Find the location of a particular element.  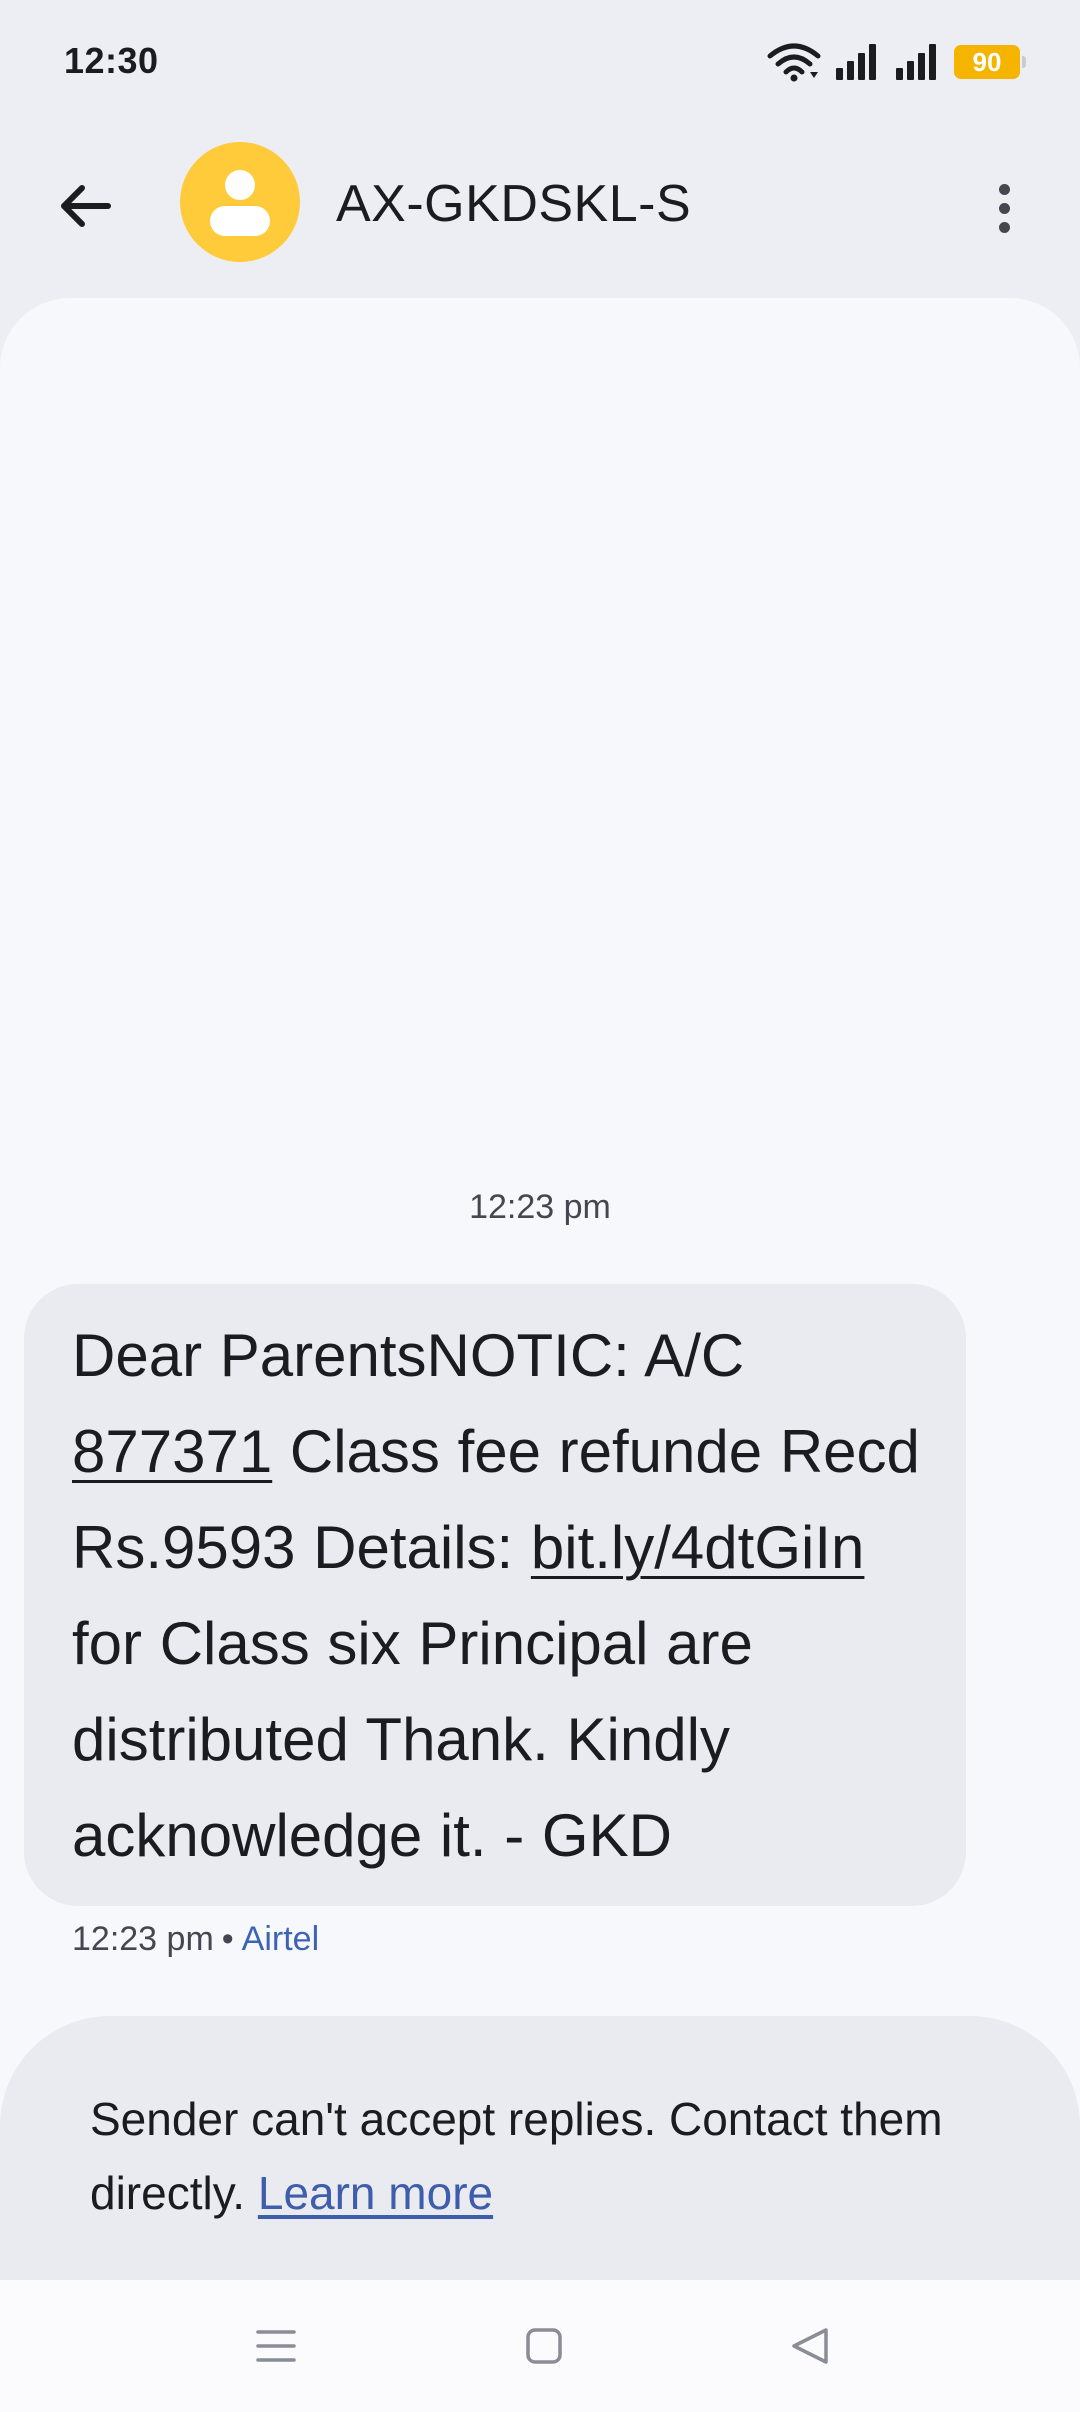

nav-back-button is located at coordinates (810, 2348).